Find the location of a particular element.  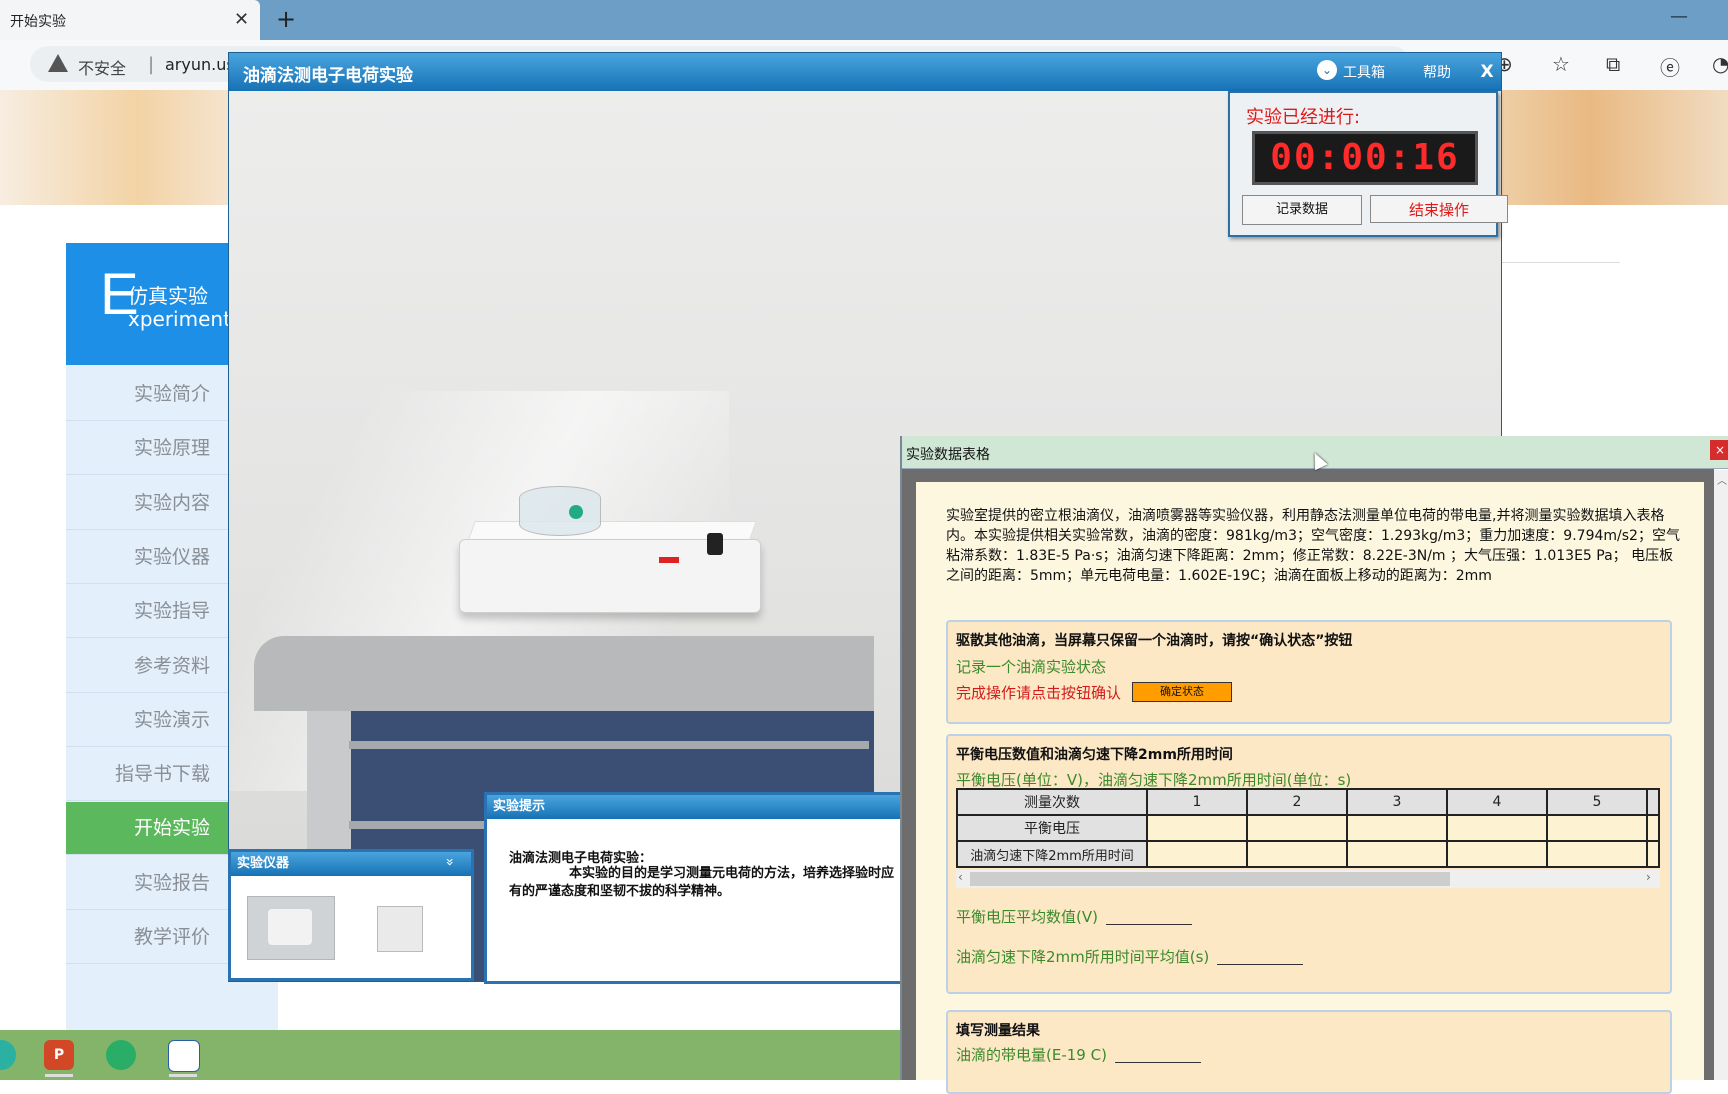

table-header-cell is located at coordinates (1653, 802).